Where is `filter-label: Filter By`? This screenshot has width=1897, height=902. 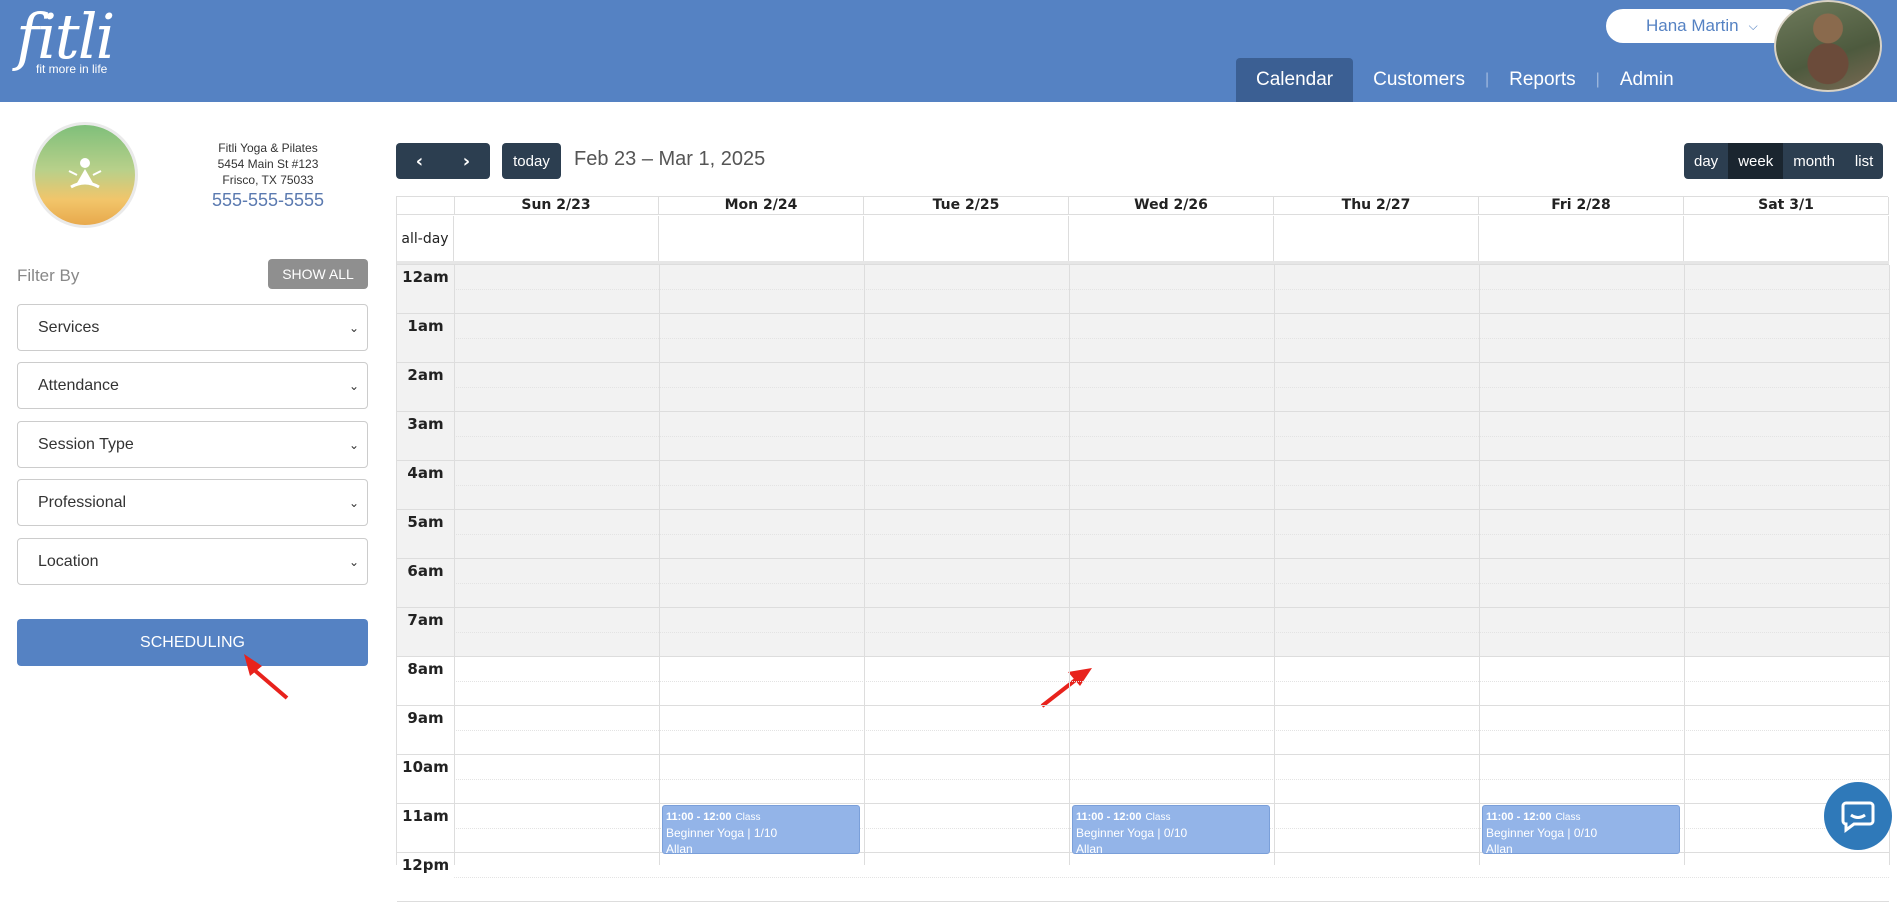 filter-label: Filter By is located at coordinates (48, 275).